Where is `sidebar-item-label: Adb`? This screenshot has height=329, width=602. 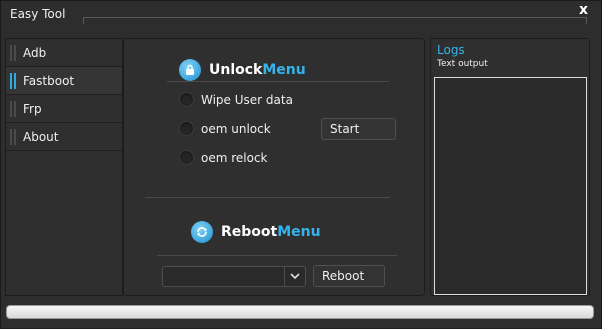
sidebar-item-label: Adb is located at coordinates (35, 53).